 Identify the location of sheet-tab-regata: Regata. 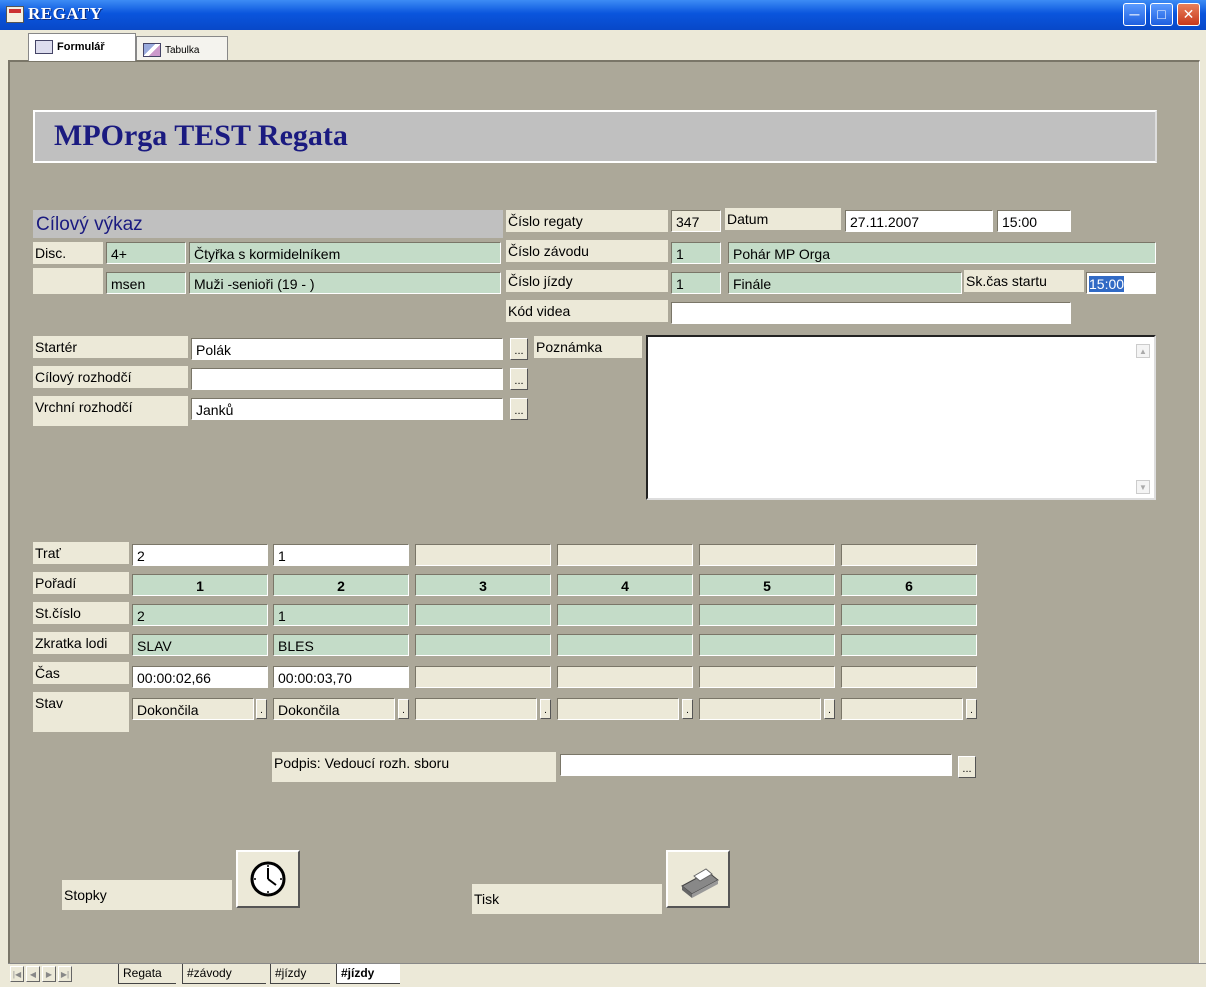
(147, 974).